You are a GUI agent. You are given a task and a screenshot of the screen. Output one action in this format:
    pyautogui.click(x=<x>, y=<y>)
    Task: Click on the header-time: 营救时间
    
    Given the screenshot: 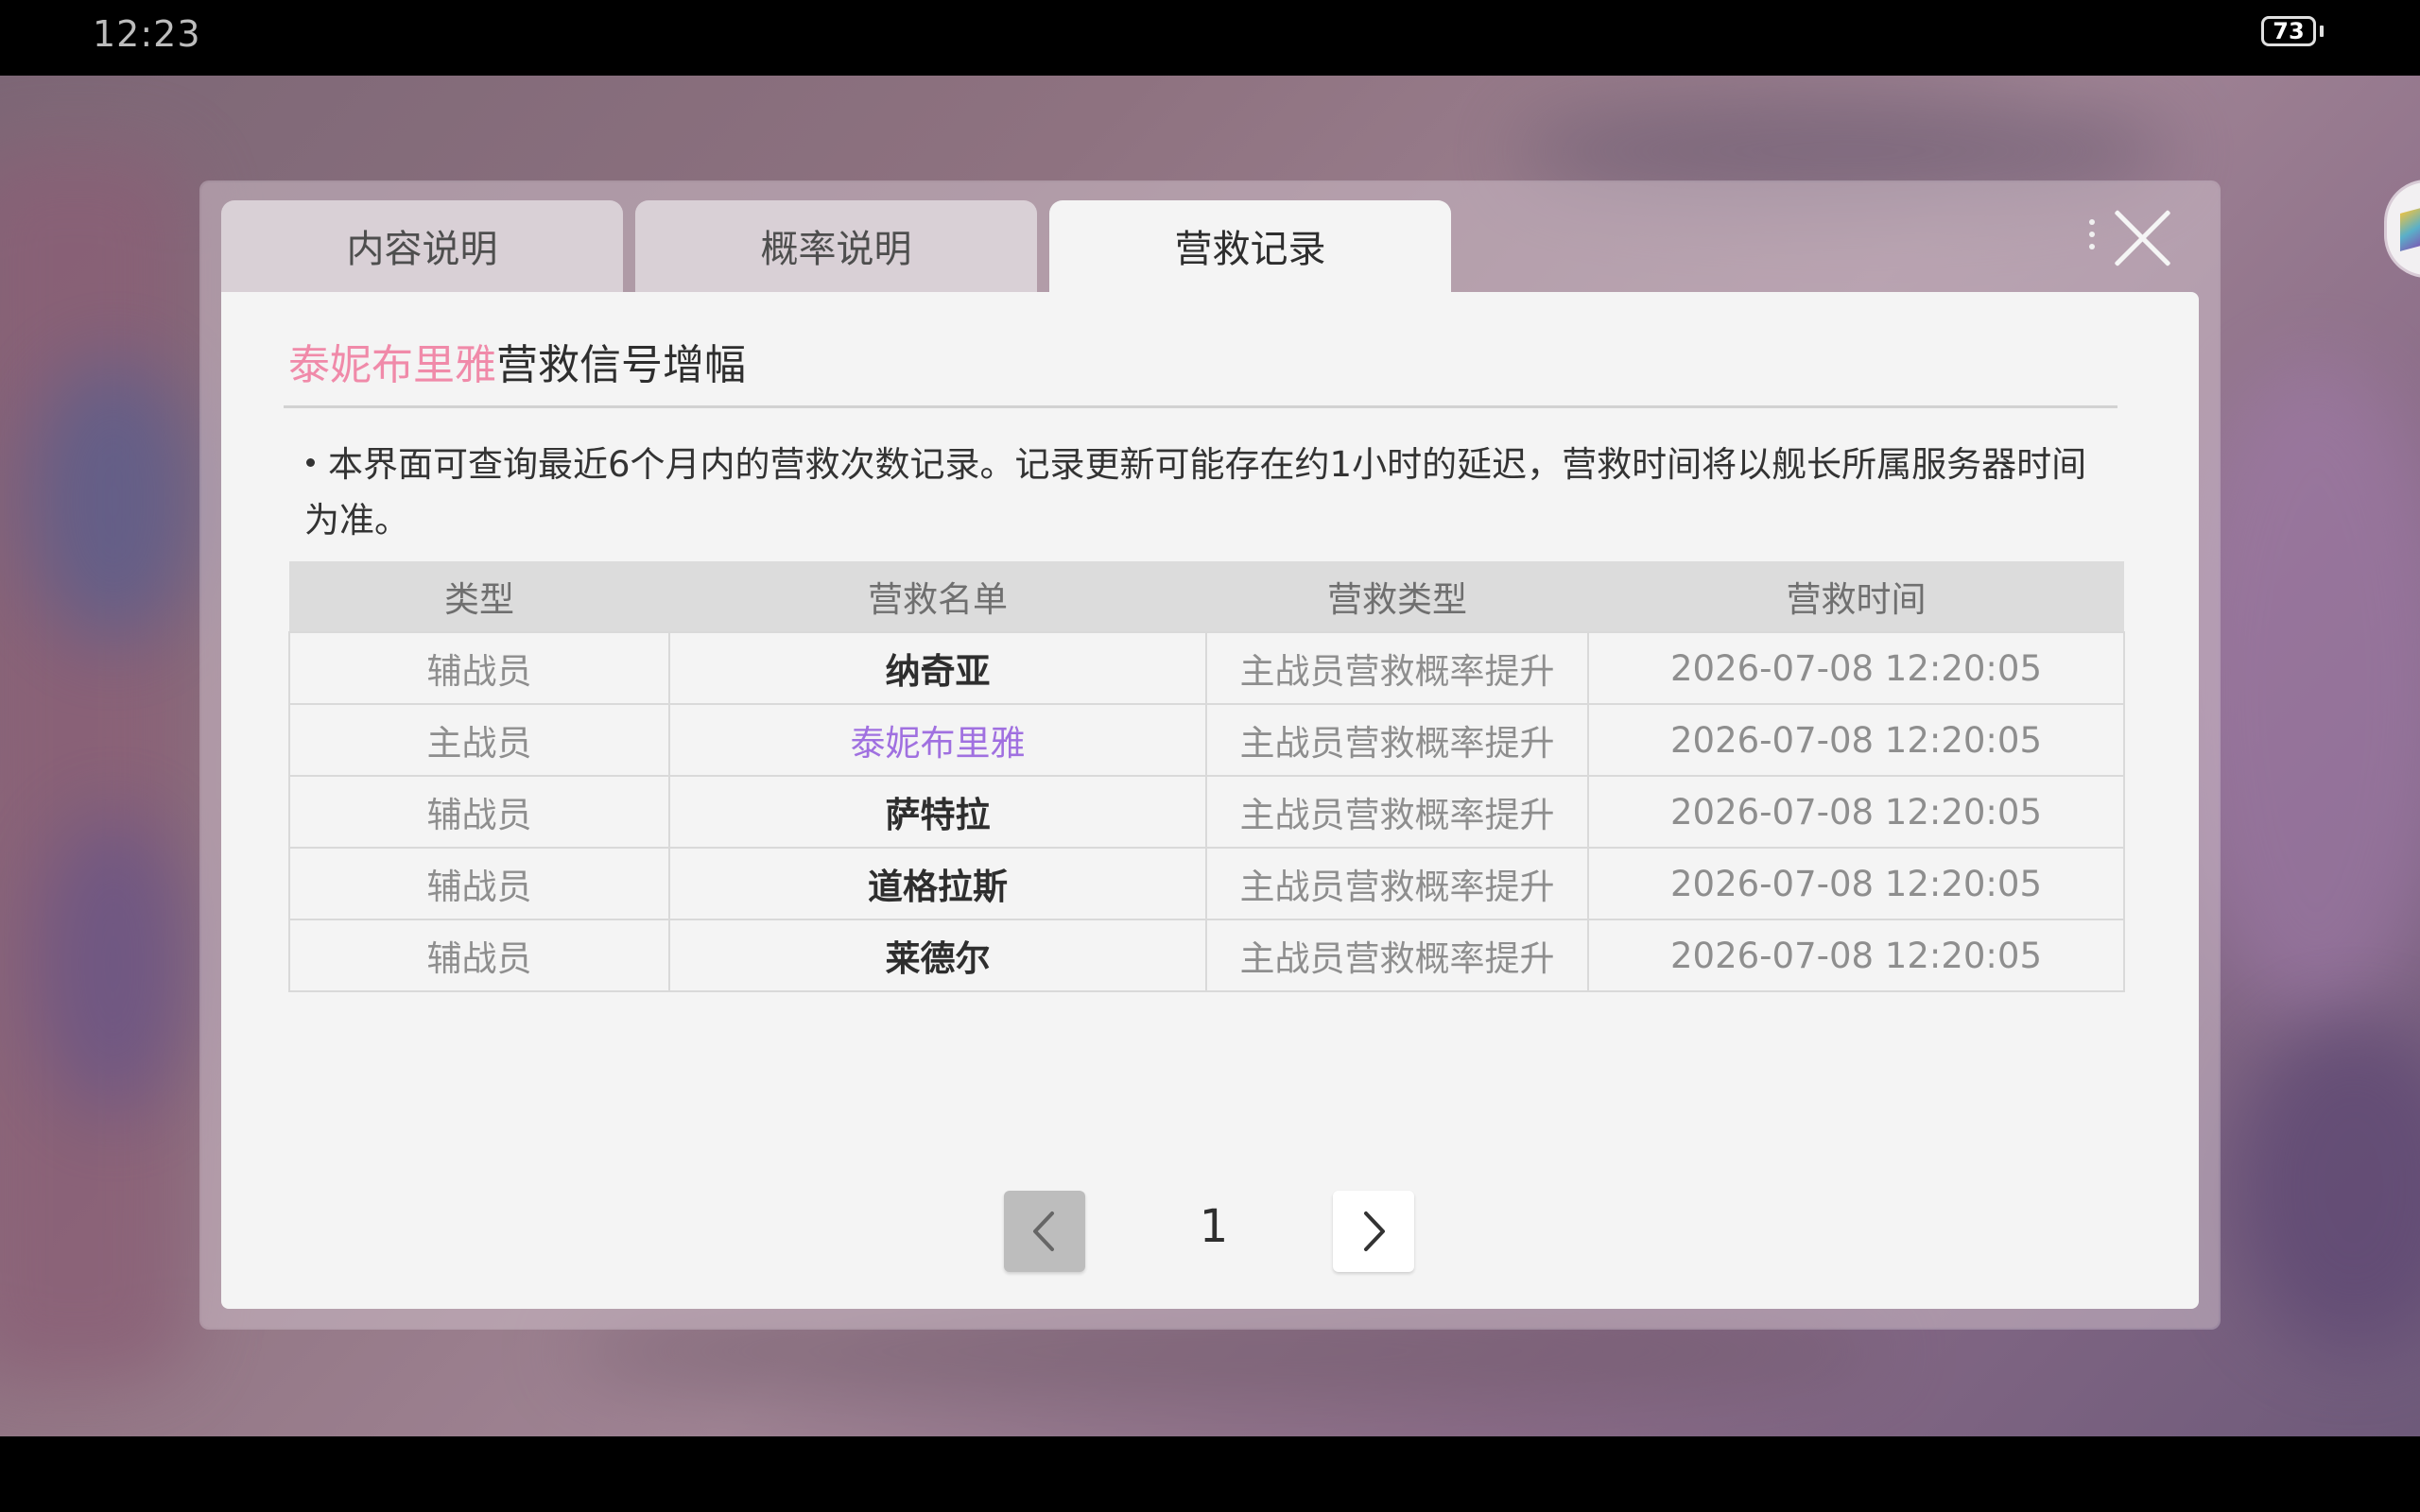 What is the action you would take?
    pyautogui.click(x=1856, y=596)
    